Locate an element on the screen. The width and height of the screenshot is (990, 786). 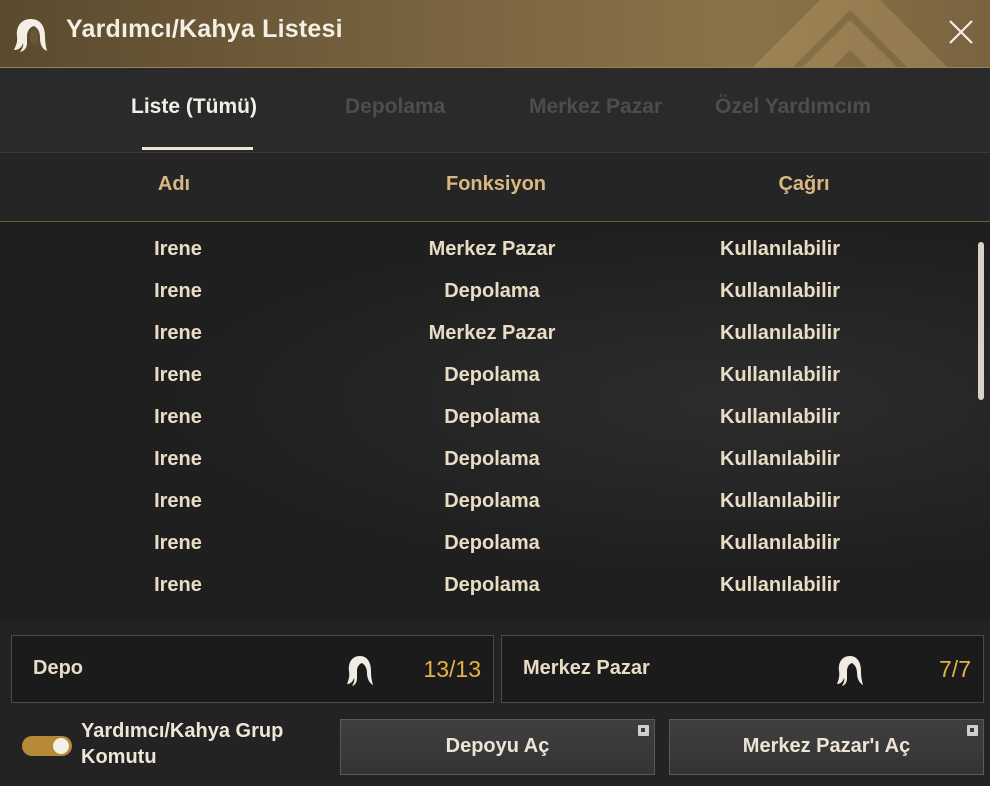
market-label: Merkez Pazar is located at coordinates (586, 668).